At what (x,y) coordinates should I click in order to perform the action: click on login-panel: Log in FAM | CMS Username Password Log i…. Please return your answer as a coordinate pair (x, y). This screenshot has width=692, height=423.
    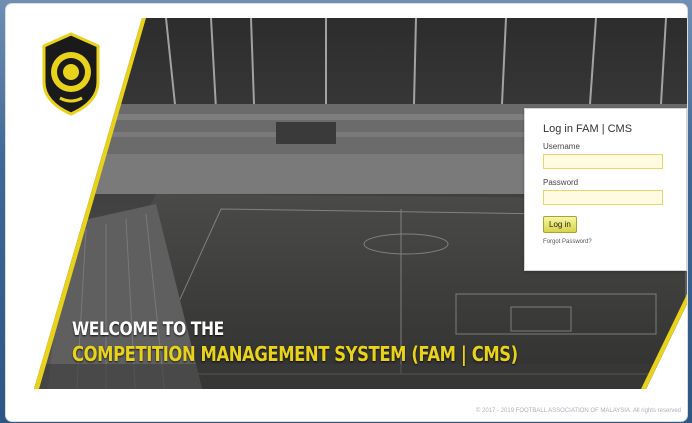
    Looking at the image, I should click on (605, 189).